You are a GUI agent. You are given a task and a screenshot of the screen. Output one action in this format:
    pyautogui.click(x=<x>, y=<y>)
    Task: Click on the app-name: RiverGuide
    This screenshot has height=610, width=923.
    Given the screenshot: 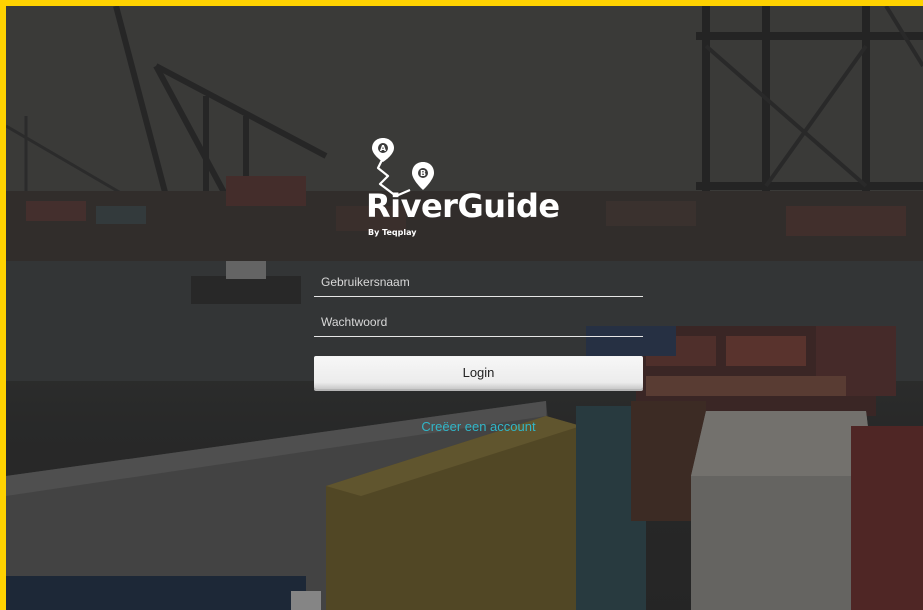 What is the action you would take?
    pyautogui.click(x=463, y=206)
    